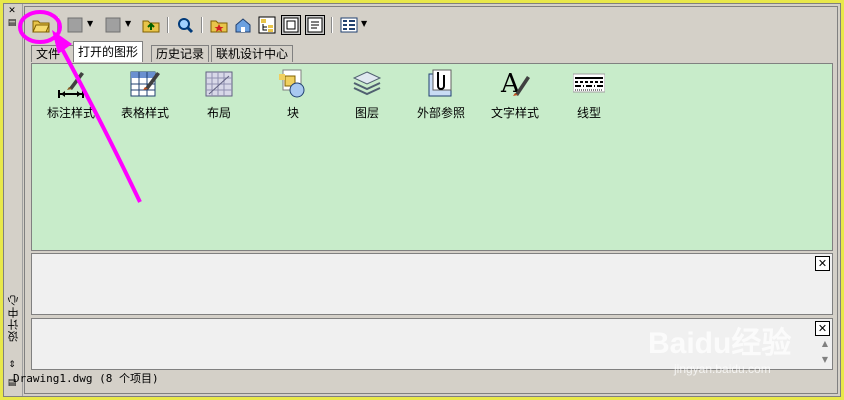  What do you see at coordinates (70, 113) in the screenshot?
I see `item-label: 标注样式` at bounding box center [70, 113].